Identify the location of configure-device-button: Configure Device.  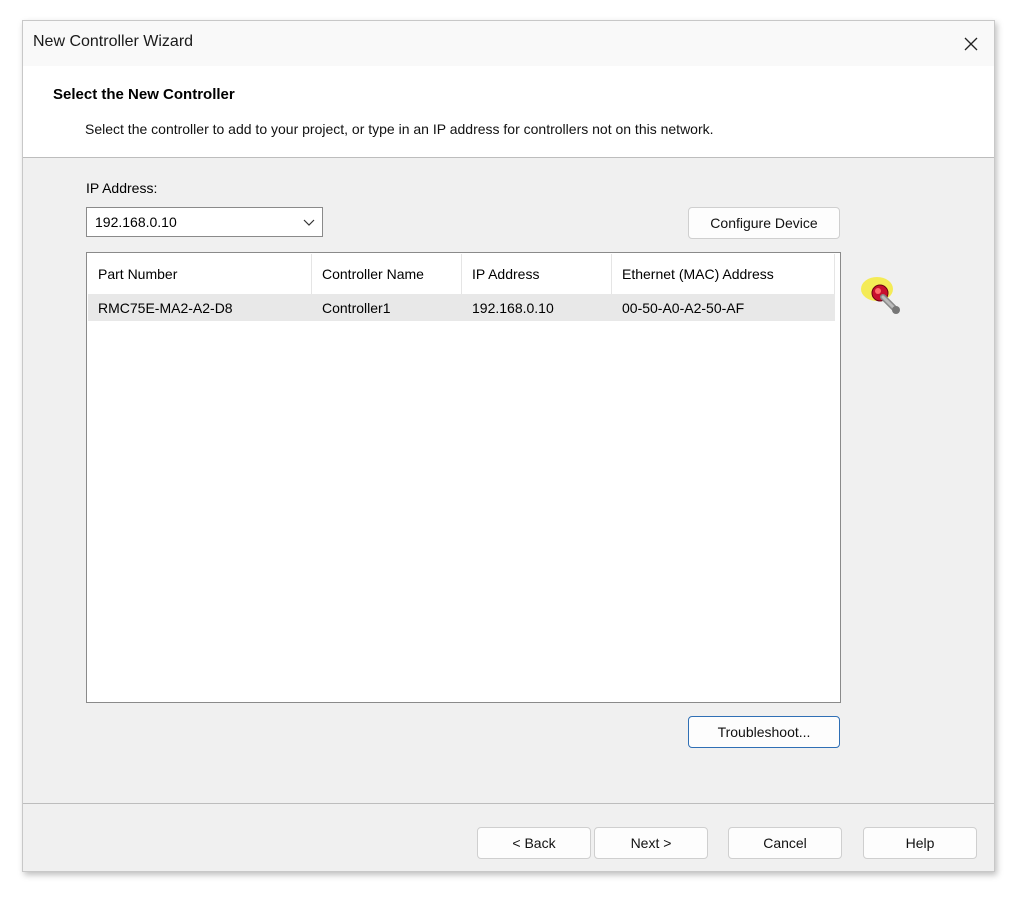
(764, 223).